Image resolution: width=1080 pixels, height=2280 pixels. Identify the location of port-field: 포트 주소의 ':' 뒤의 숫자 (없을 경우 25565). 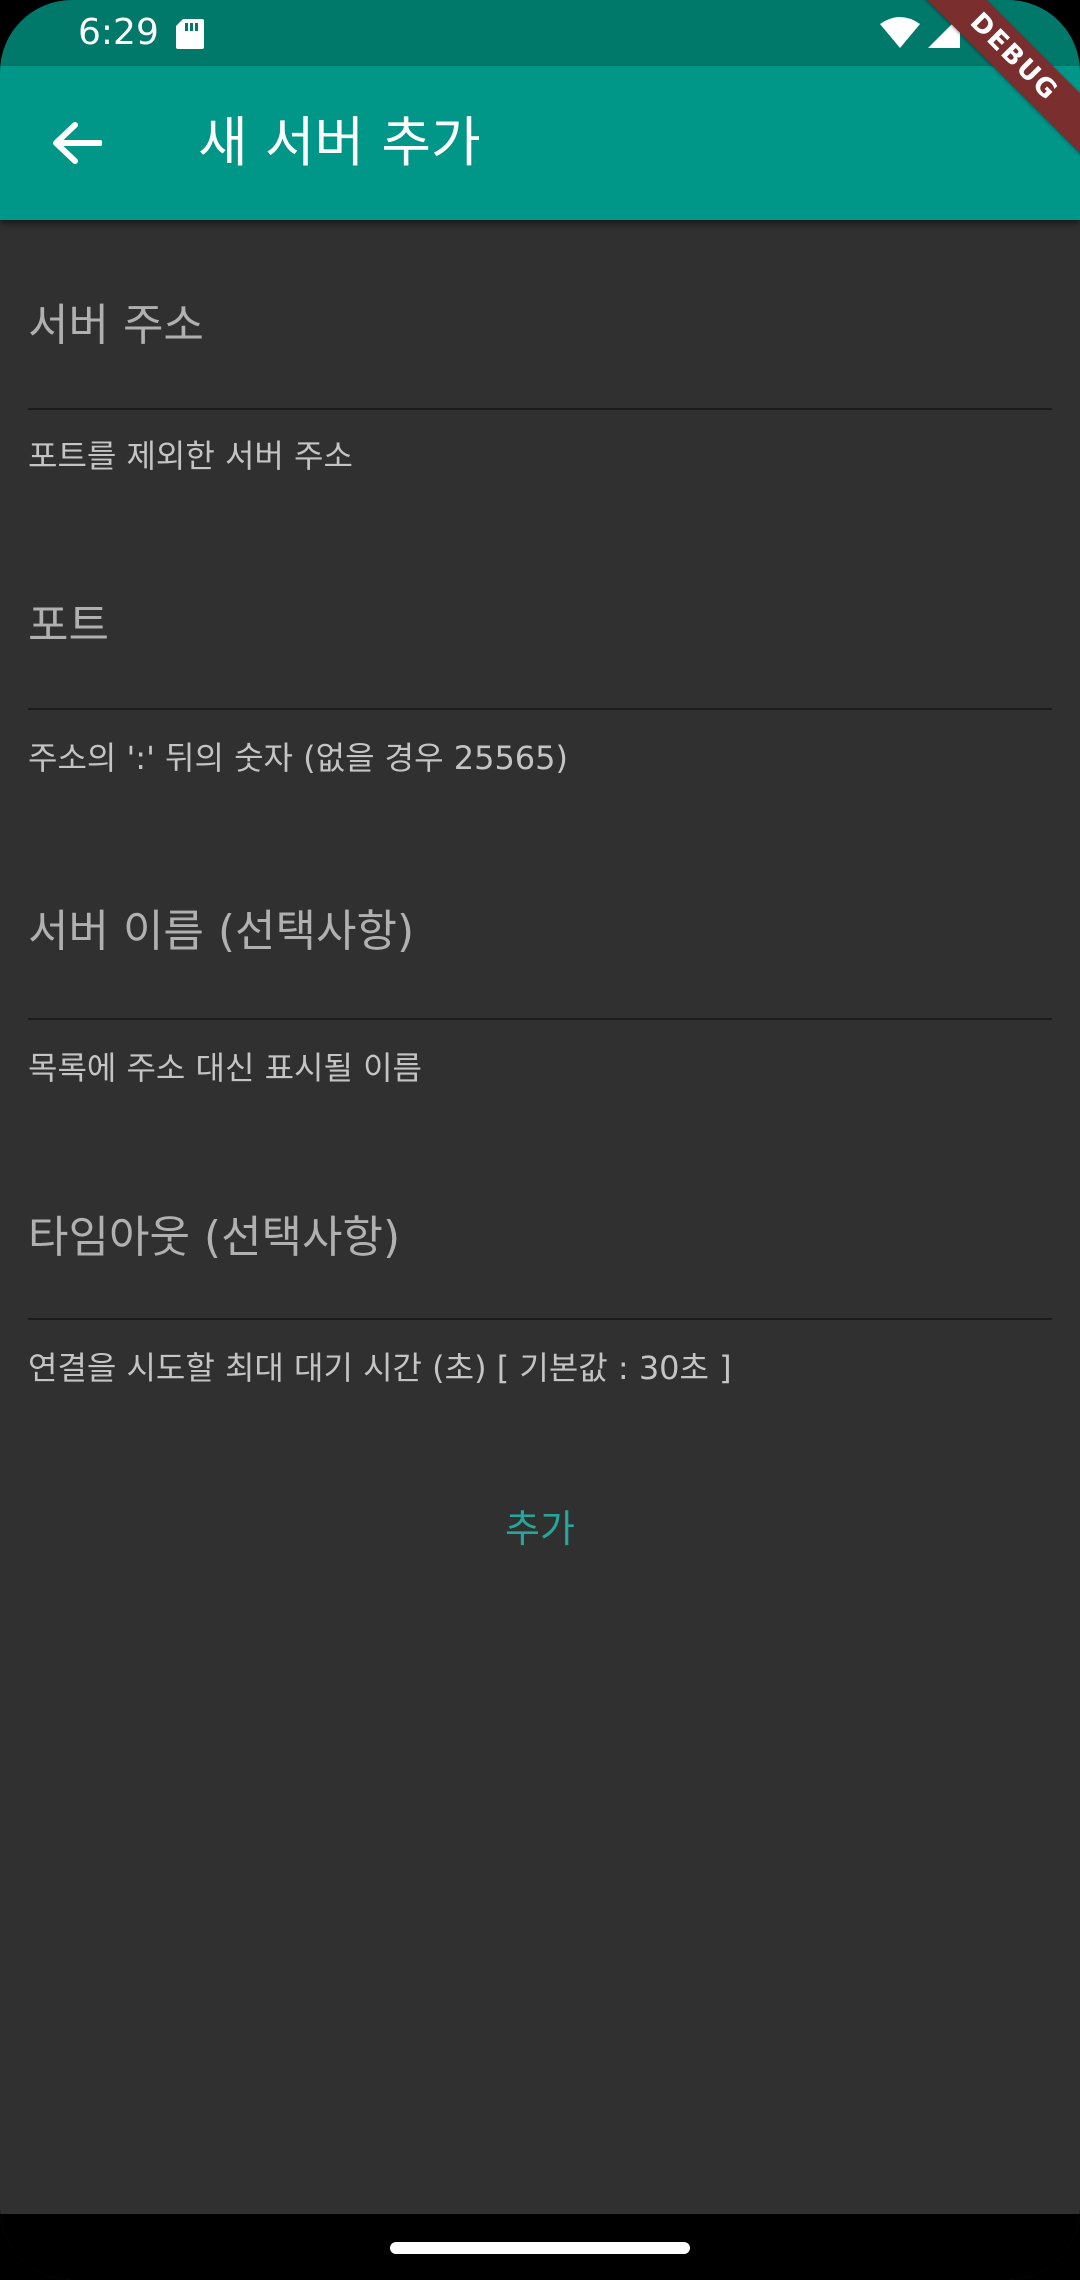
(540, 690).